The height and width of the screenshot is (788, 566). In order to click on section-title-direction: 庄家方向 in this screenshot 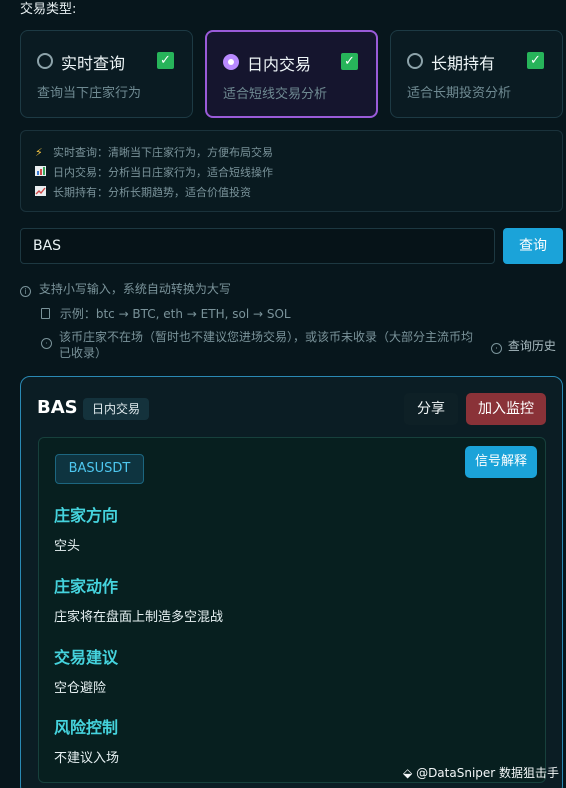, I will do `click(86, 515)`.